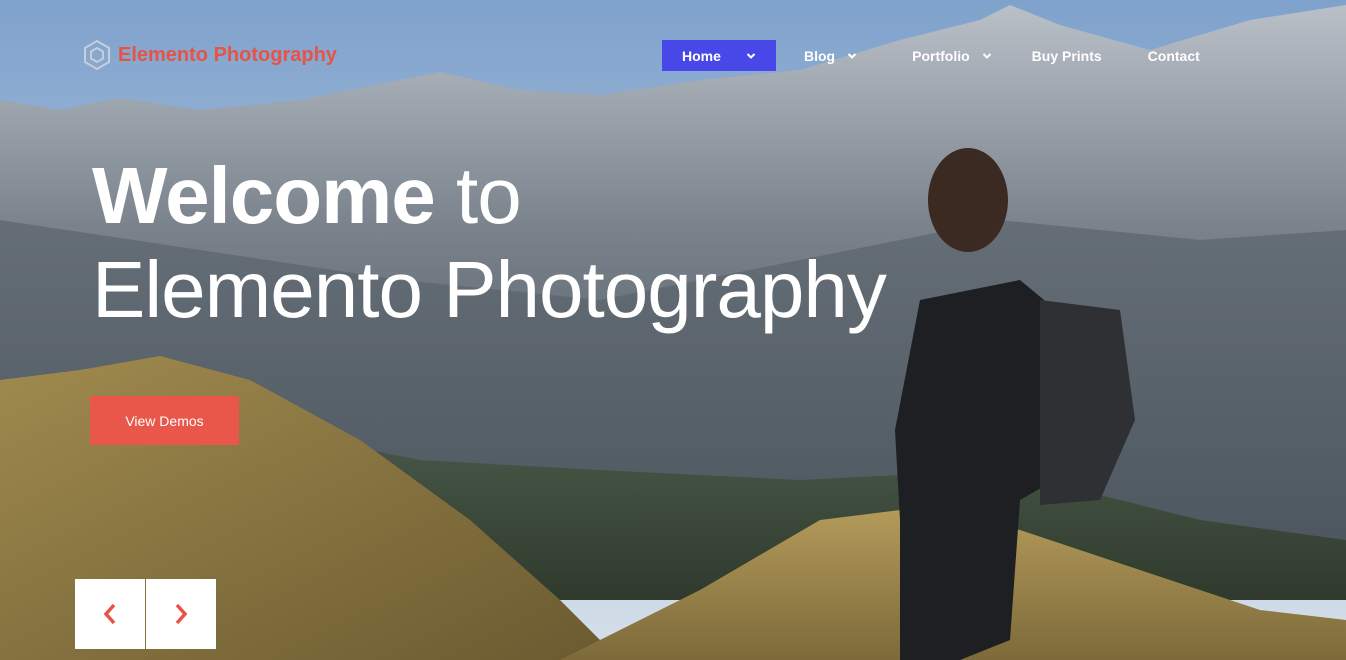 The height and width of the screenshot is (660, 1346). I want to click on nav-item-label: Home, so click(701, 55).